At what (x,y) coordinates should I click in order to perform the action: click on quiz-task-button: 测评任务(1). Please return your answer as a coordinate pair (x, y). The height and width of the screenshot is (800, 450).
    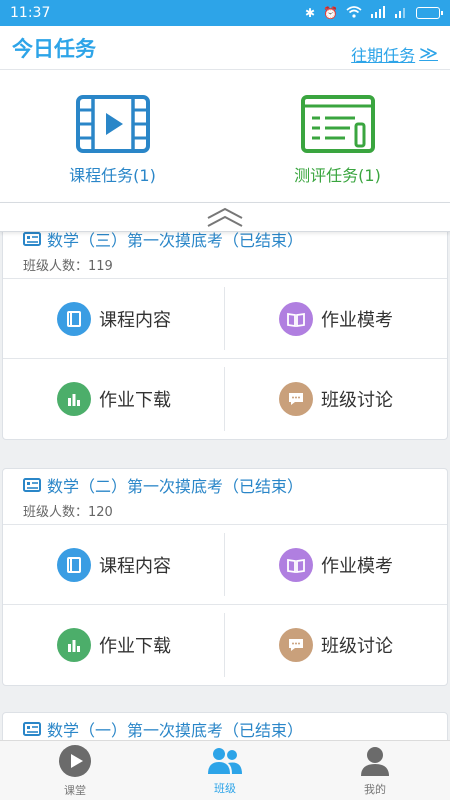
    Looking at the image, I should click on (337, 135).